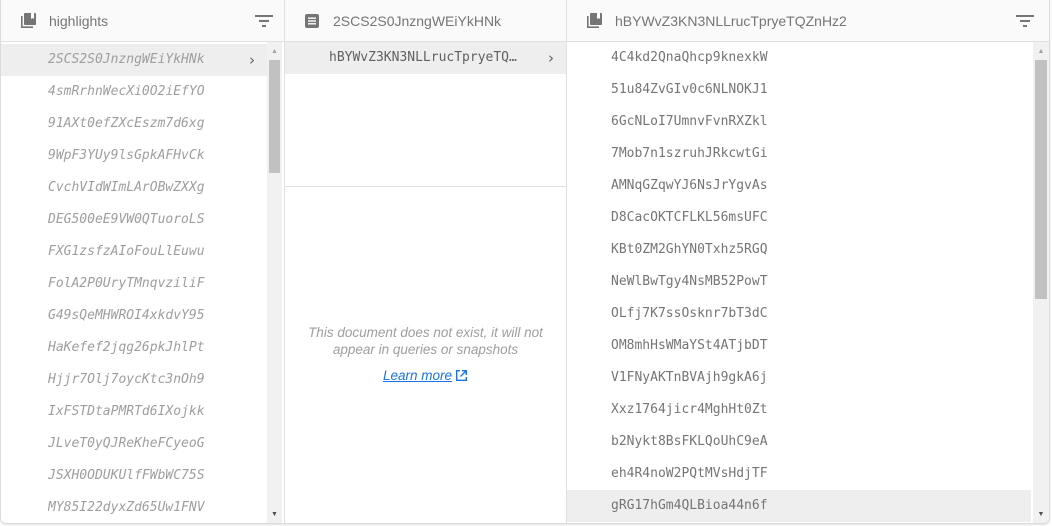  I want to click on document-list-item: JLveT0yQJReKheFCyeoG, so click(134, 444).